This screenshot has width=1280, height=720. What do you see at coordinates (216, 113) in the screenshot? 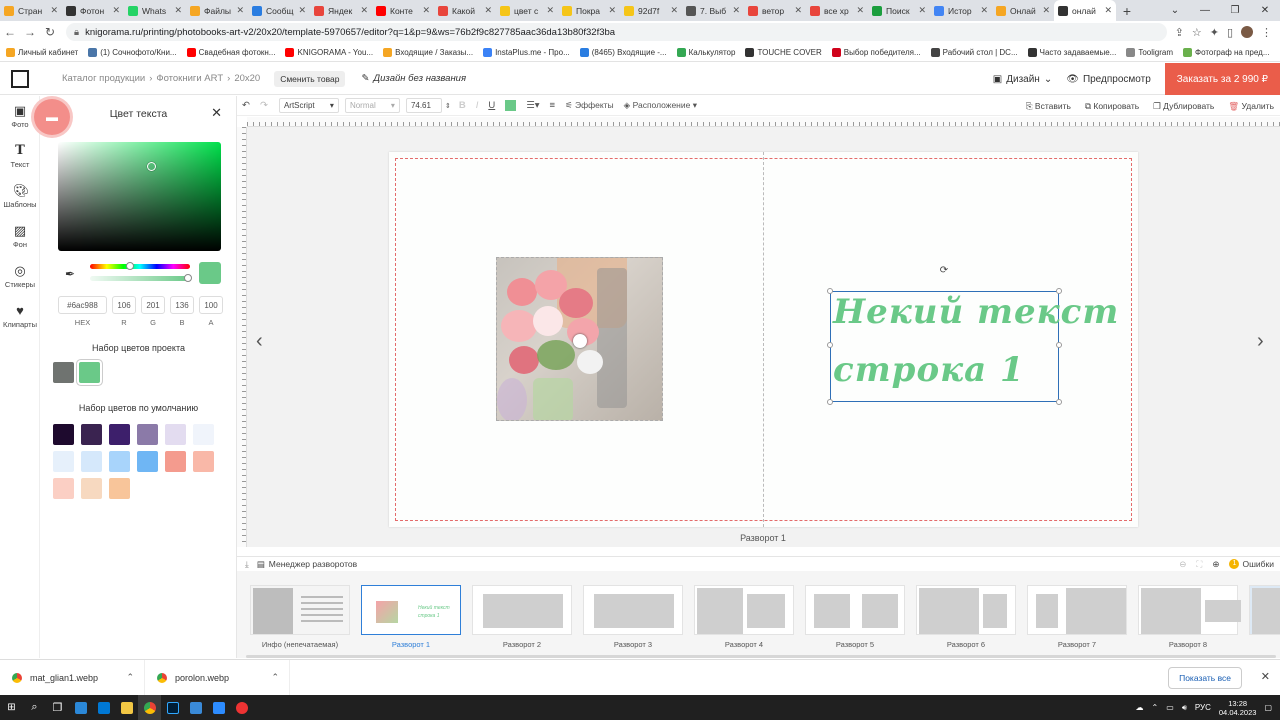
I see `close-icon: ✕` at bounding box center [216, 113].